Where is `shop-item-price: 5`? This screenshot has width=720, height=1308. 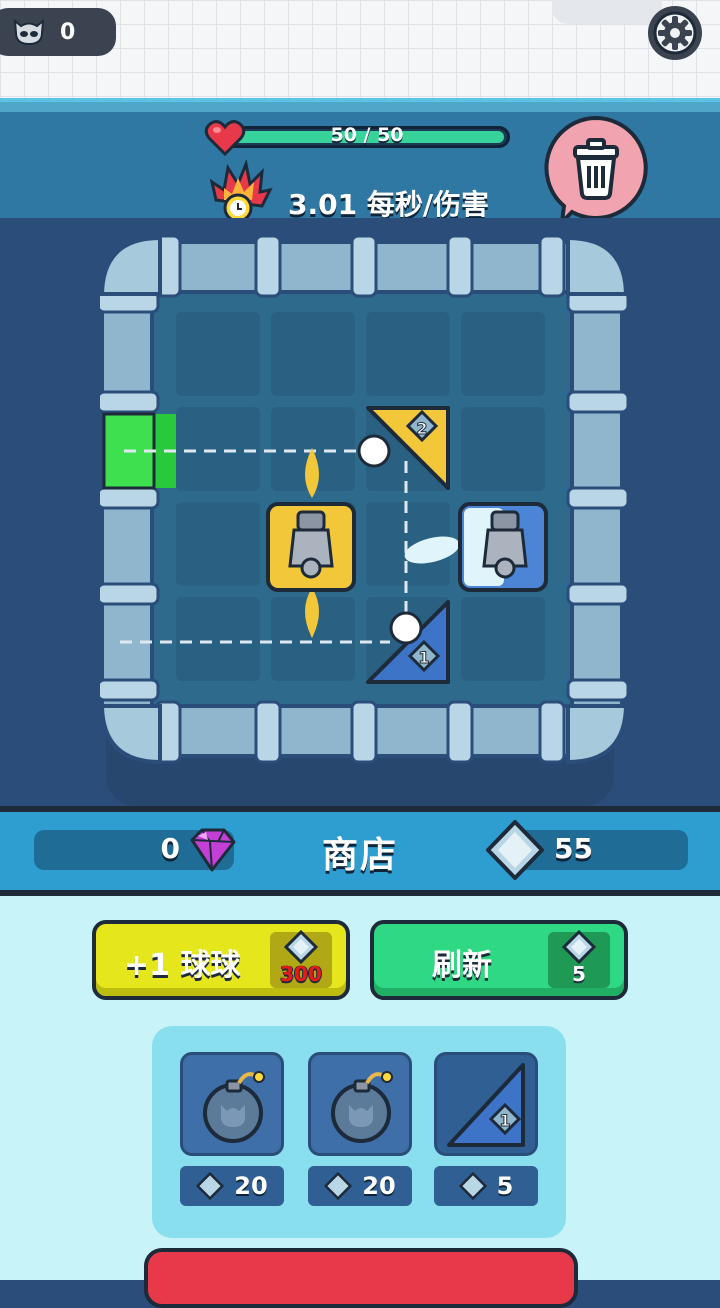 shop-item-price: 5 is located at coordinates (486, 1186).